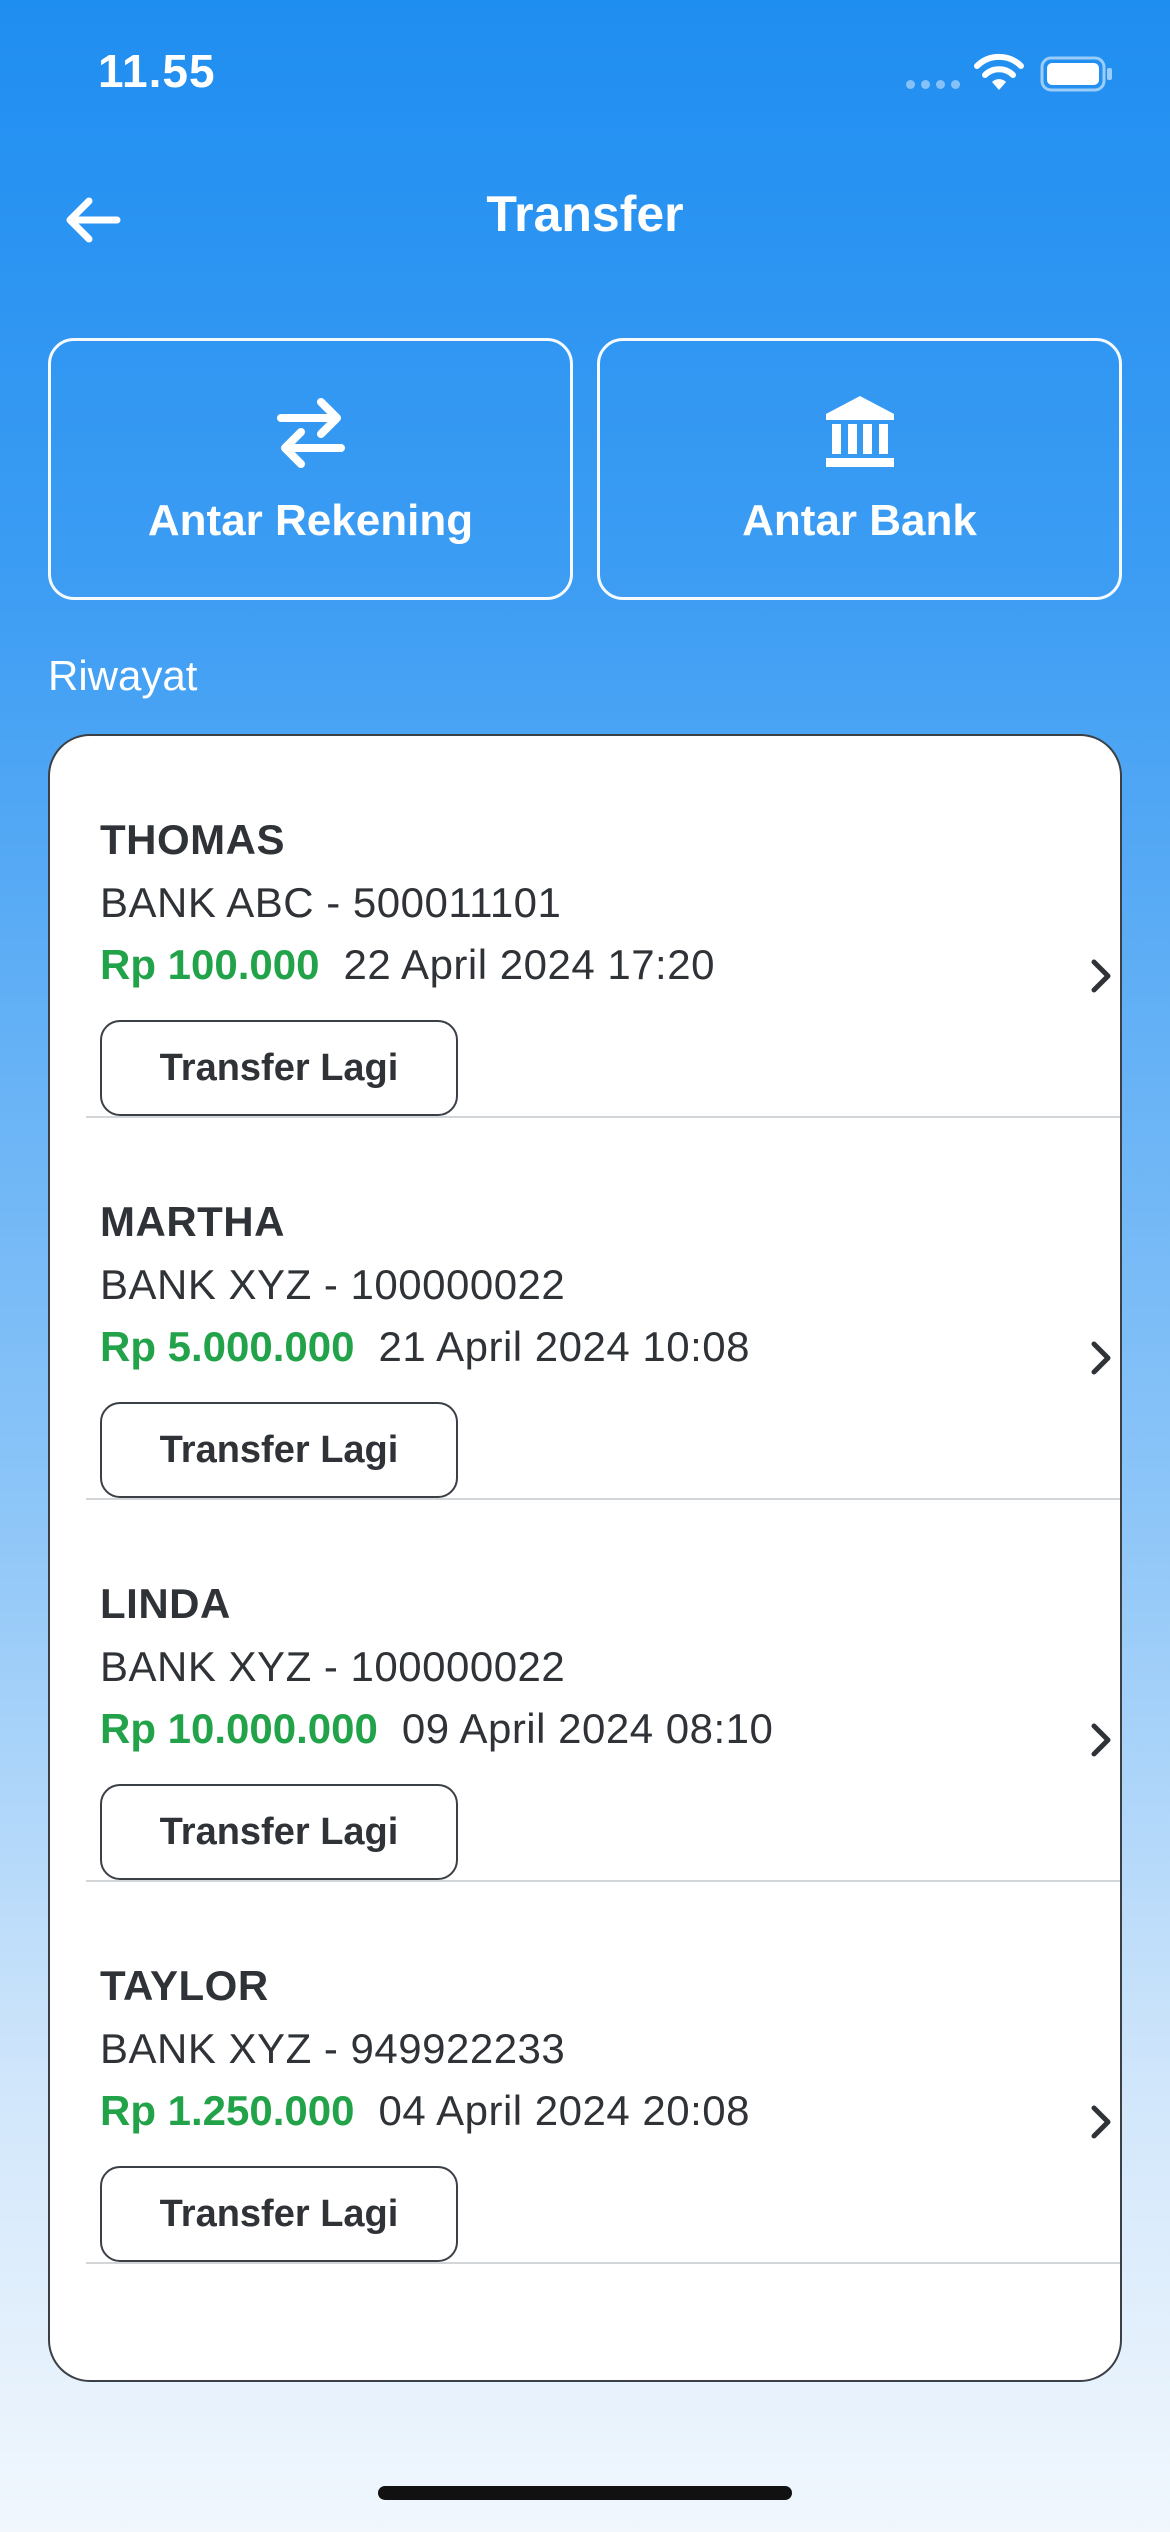 The width and height of the screenshot is (1170, 2532). What do you see at coordinates (192, 839) in the screenshot?
I see `recipient-name: THOMAS` at bounding box center [192, 839].